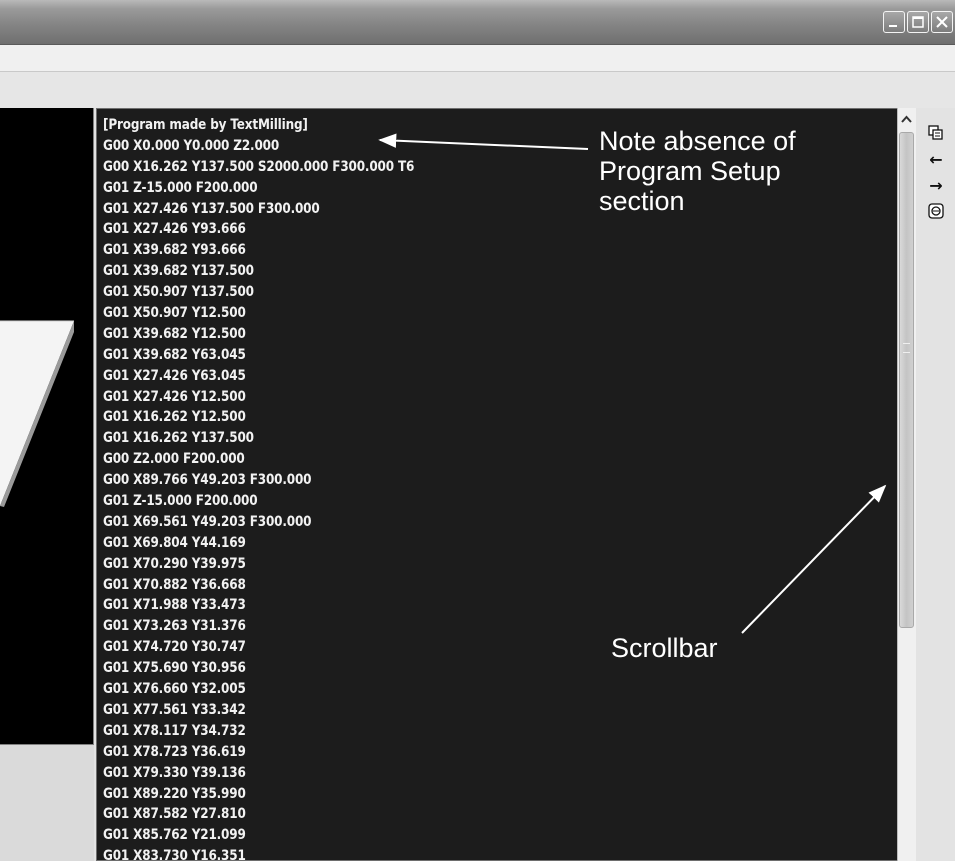  I want to click on note-annotation: Note absence of Program Setup section, so click(697, 171).